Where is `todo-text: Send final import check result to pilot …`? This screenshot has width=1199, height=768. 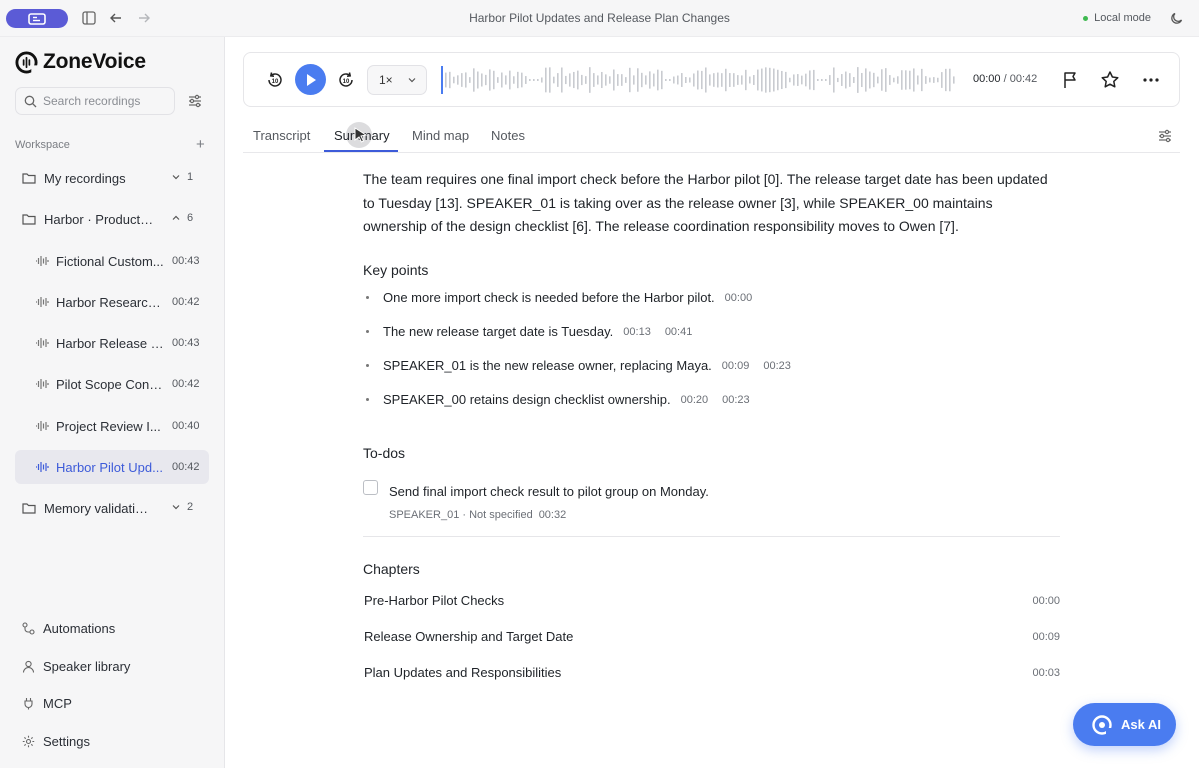 todo-text: Send final import check result to pilot … is located at coordinates (549, 491).